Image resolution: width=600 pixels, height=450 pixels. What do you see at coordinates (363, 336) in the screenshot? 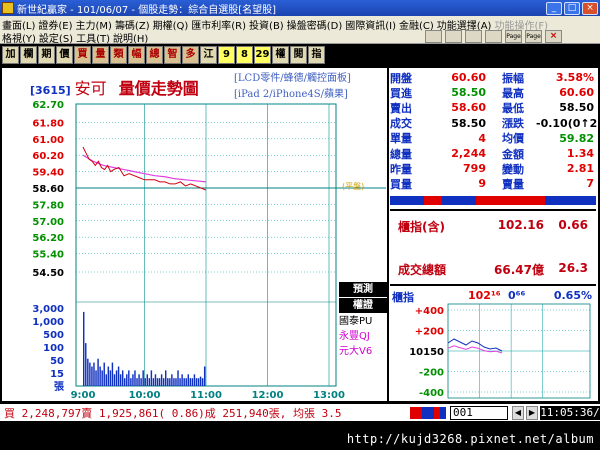
I see `legend-item: 永豐QJ` at bounding box center [363, 336].